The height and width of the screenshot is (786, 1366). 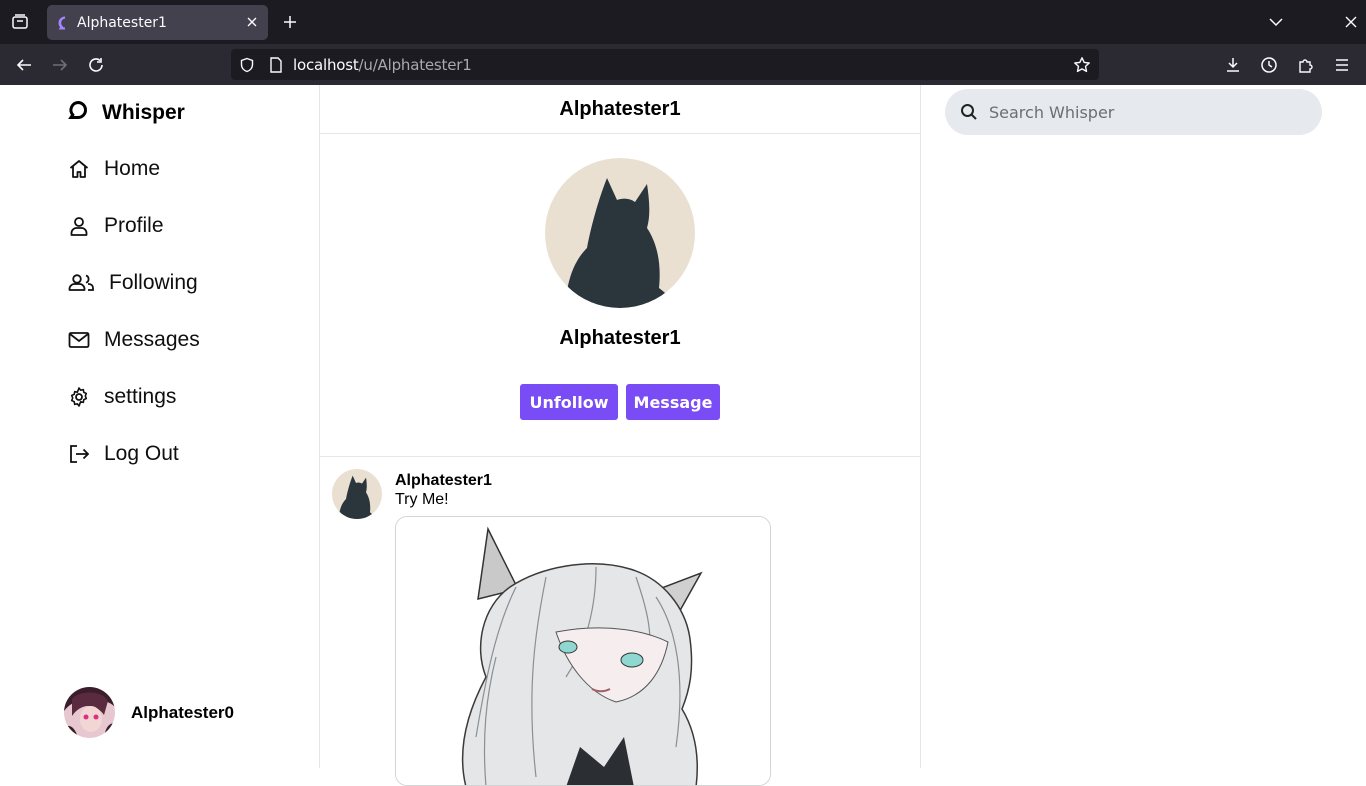 What do you see at coordinates (422, 499) in the screenshot?
I see `post-text: Try Me!` at bounding box center [422, 499].